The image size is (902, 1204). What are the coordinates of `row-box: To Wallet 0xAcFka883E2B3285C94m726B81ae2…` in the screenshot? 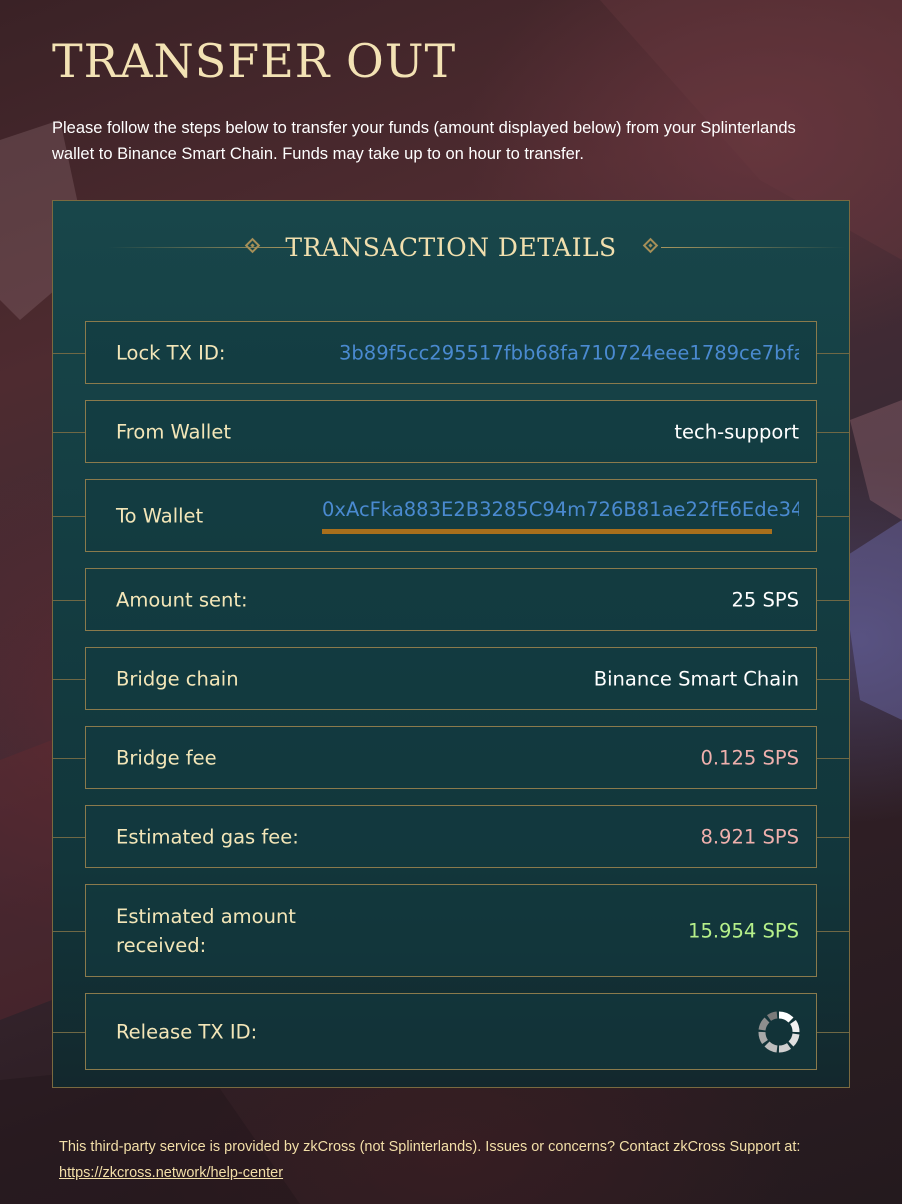 It's located at (451, 515).